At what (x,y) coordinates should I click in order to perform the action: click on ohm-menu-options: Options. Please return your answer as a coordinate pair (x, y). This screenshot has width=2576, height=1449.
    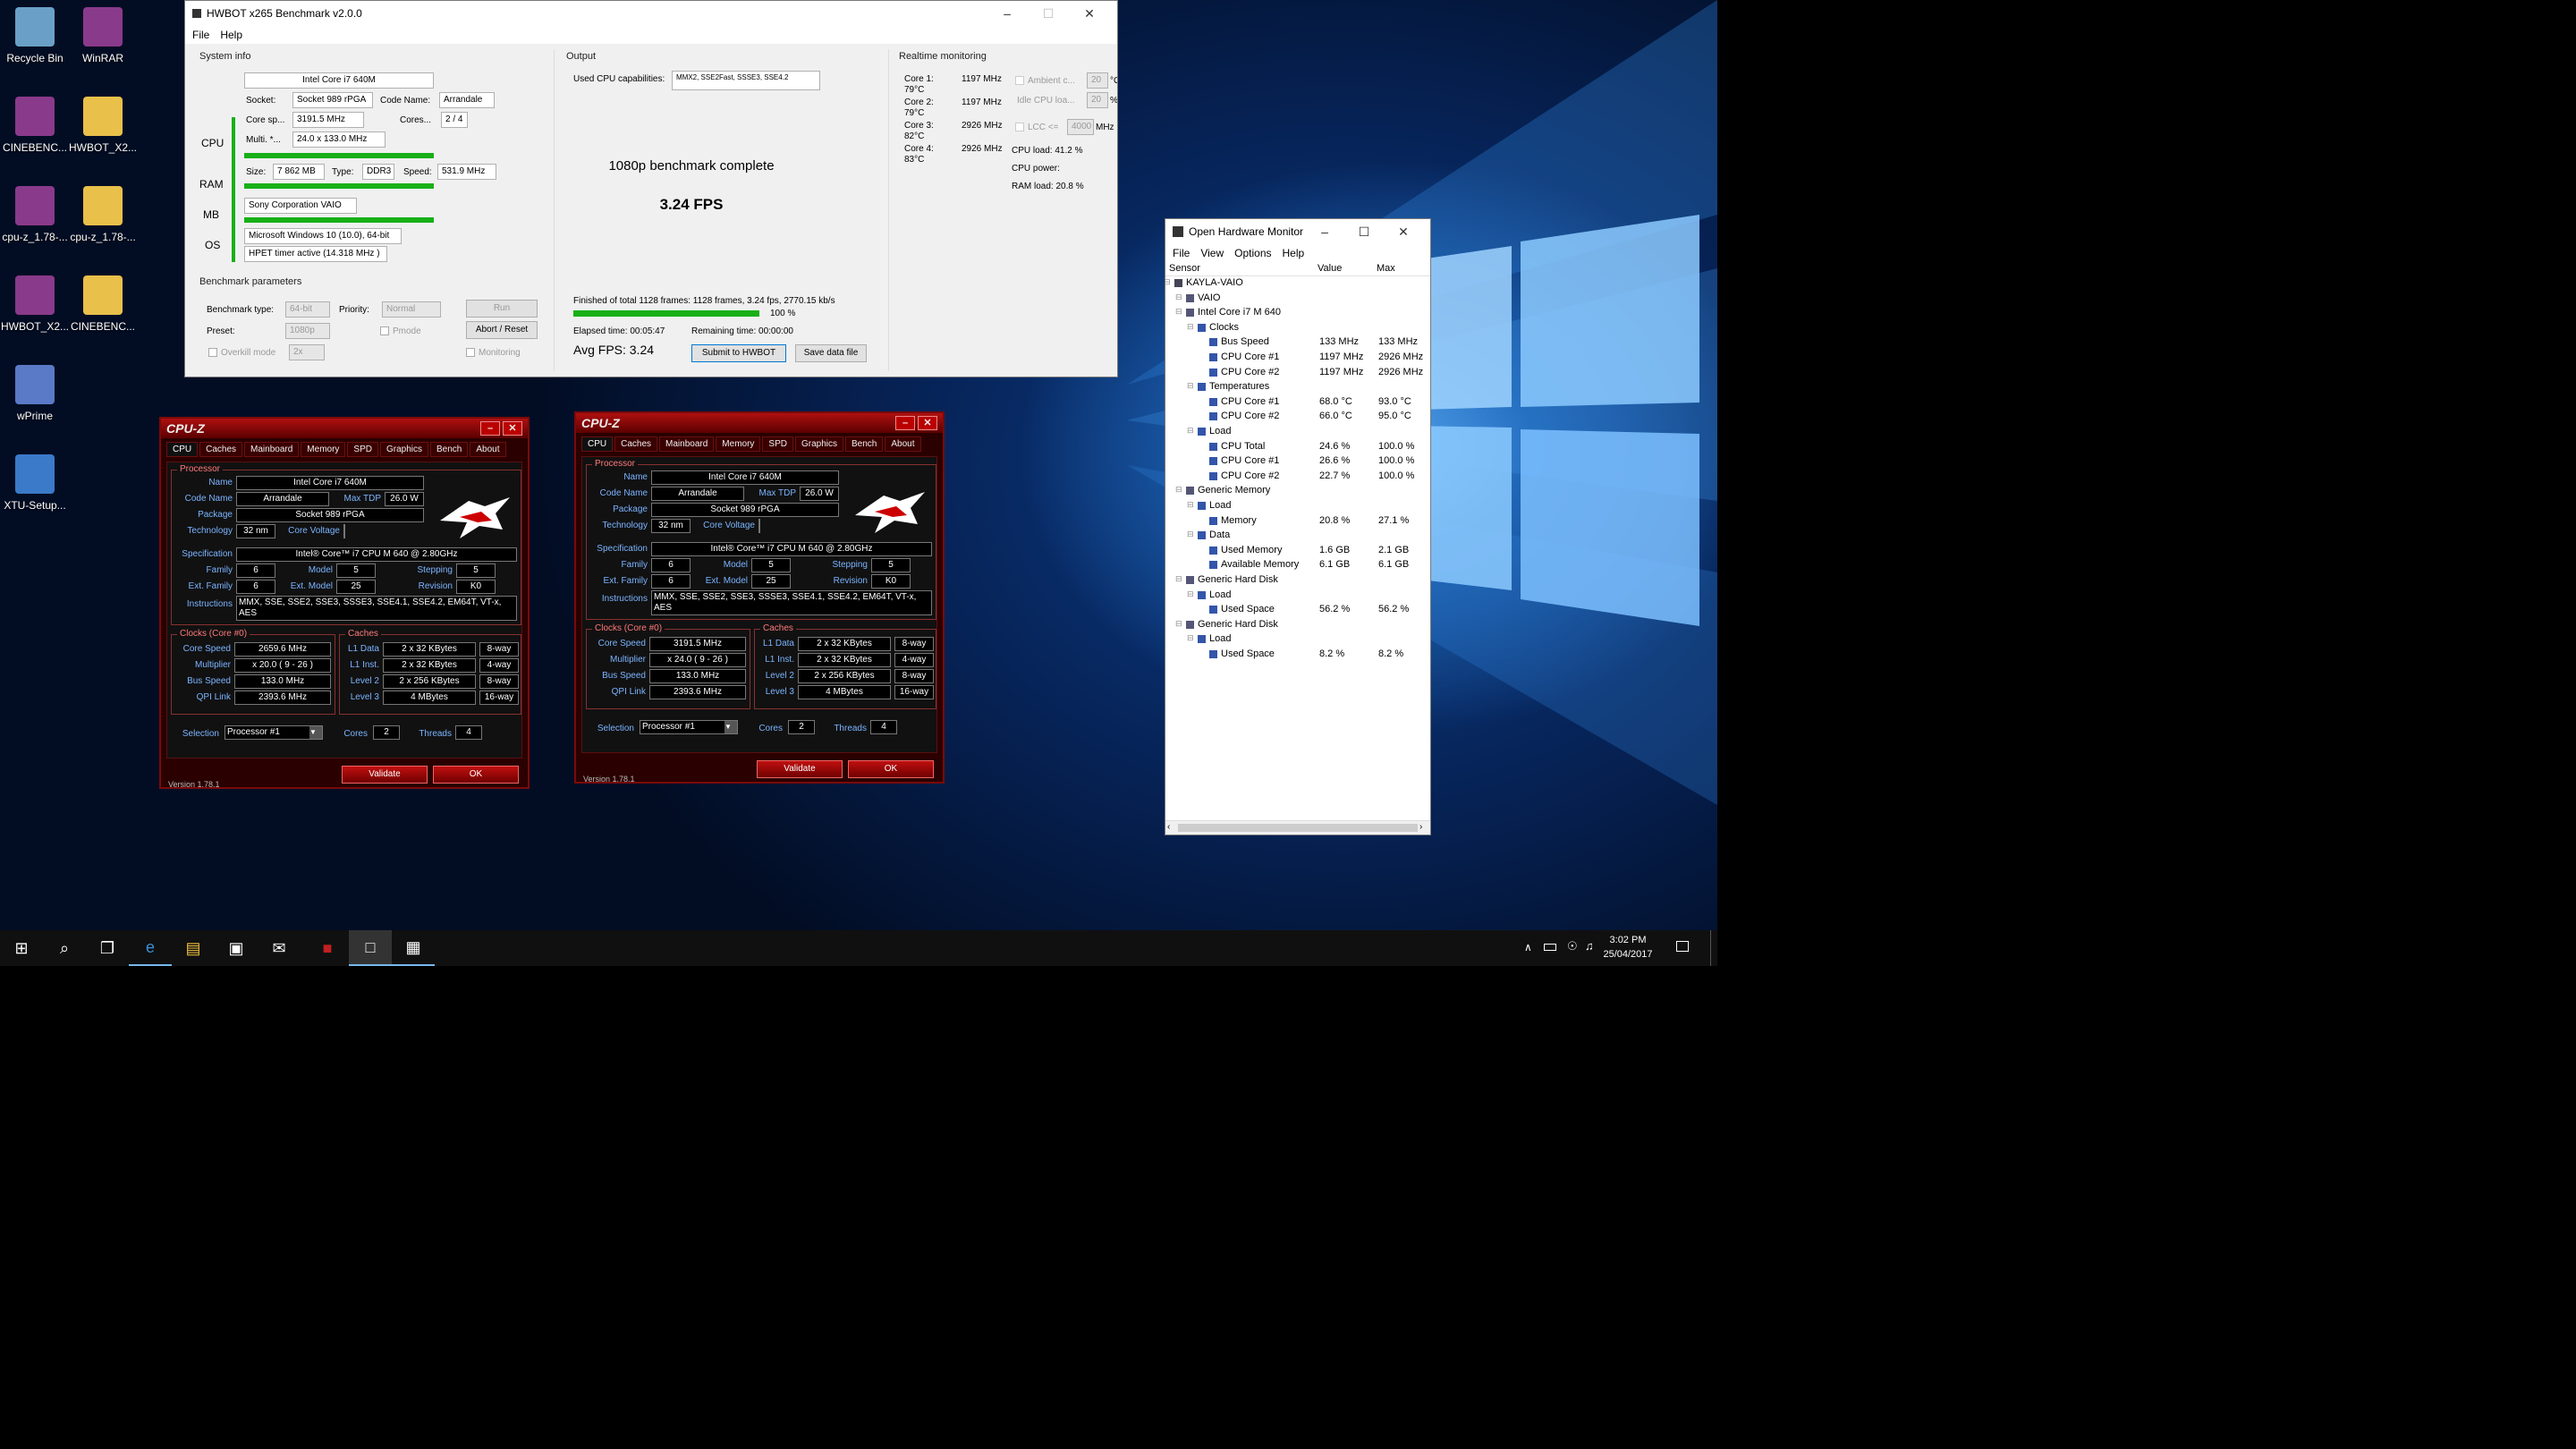
    Looking at the image, I should click on (1252, 253).